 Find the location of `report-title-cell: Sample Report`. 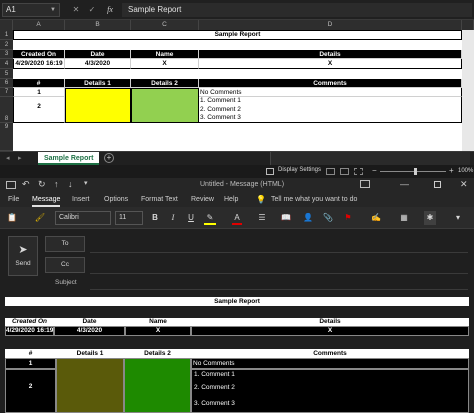

report-title-cell: Sample Report is located at coordinates (237, 35).